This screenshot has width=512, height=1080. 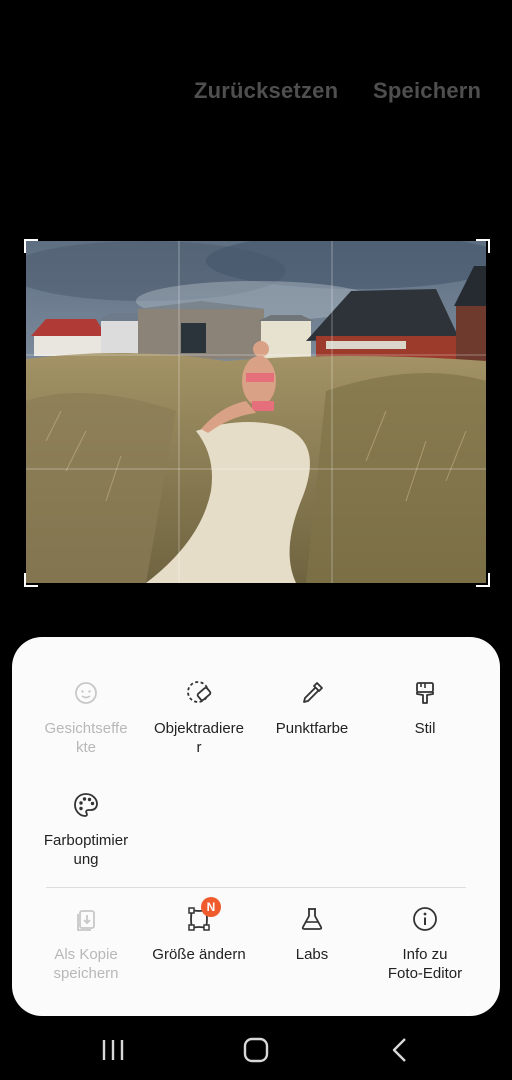 What do you see at coordinates (256, 887) in the screenshot?
I see `menu-divider` at bounding box center [256, 887].